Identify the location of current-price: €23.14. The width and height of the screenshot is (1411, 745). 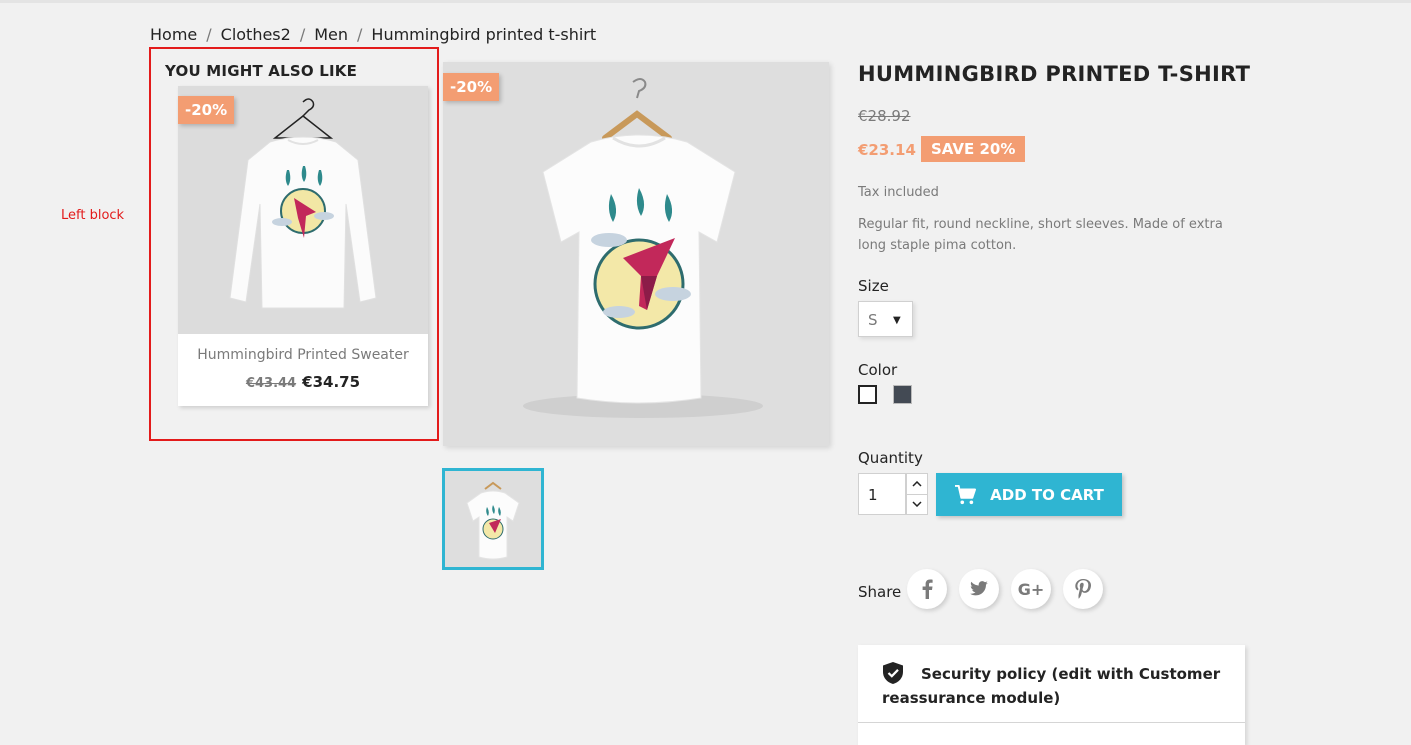
(887, 150).